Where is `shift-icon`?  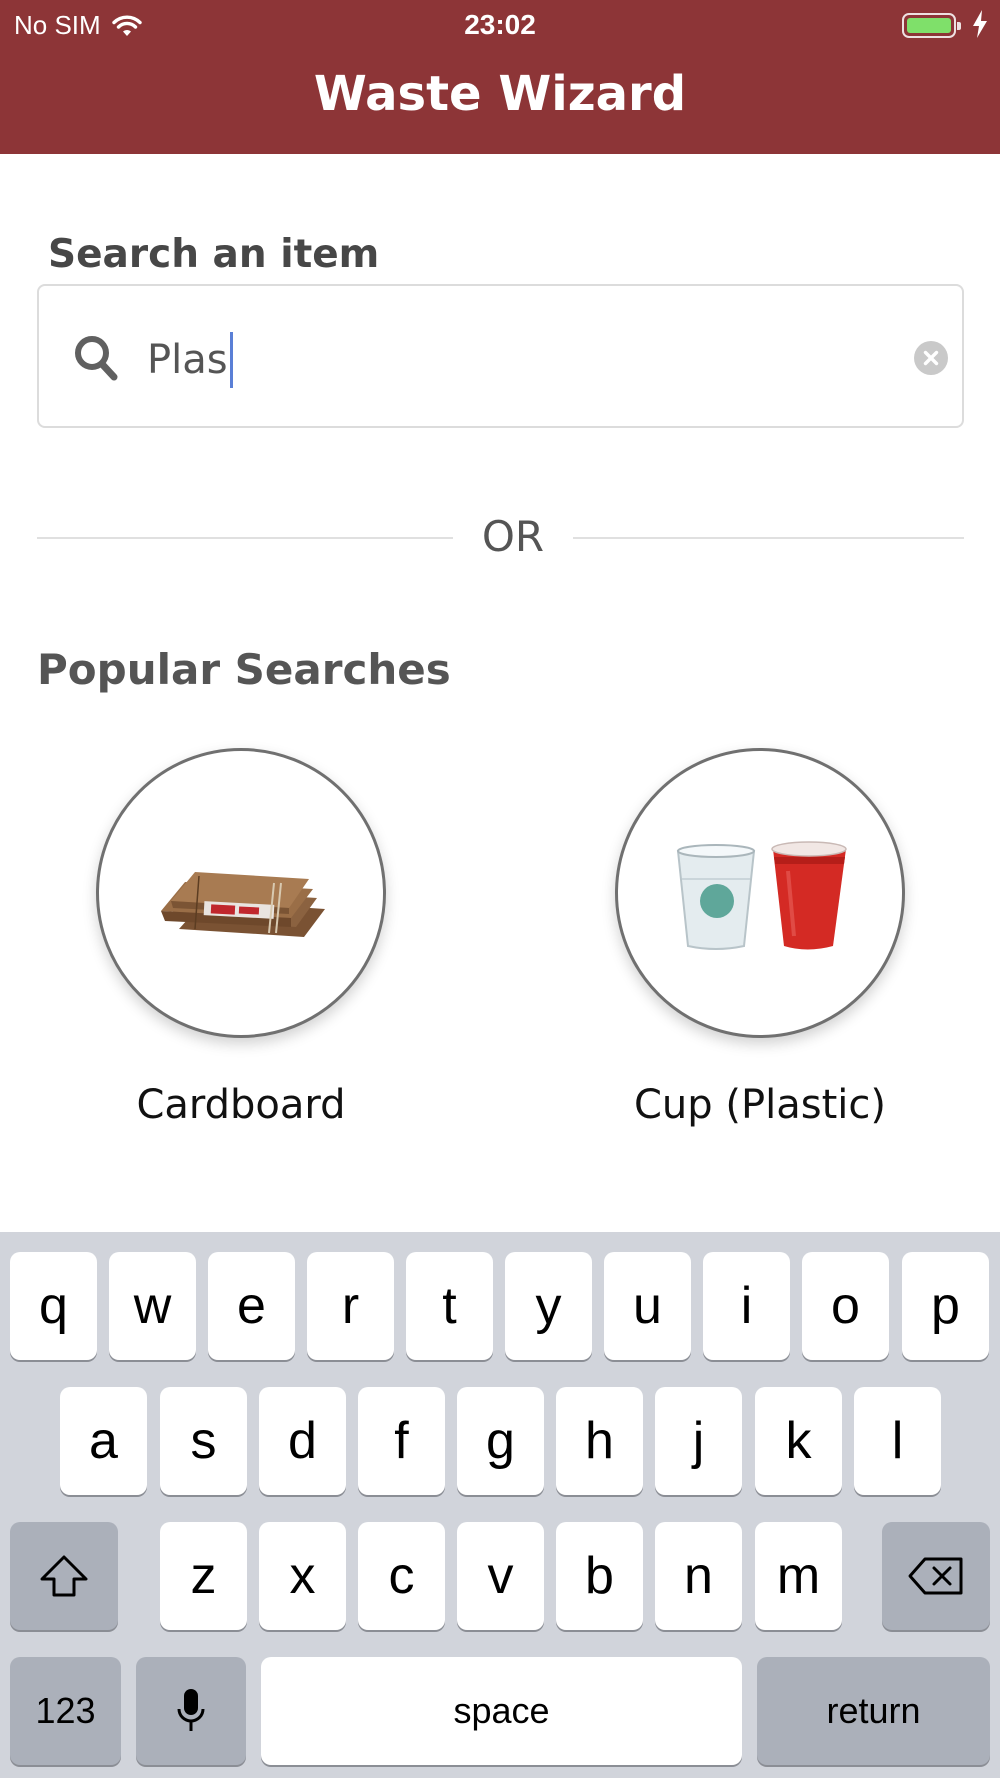
shift-icon is located at coordinates (64, 1576).